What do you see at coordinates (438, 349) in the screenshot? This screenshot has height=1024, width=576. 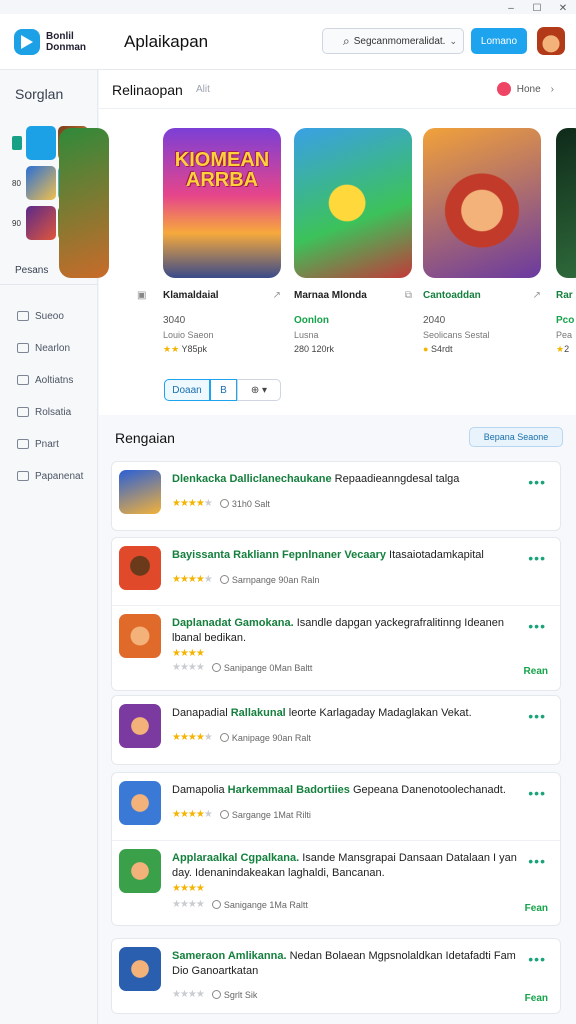 I see `card-line-4: ● S4rdt` at bounding box center [438, 349].